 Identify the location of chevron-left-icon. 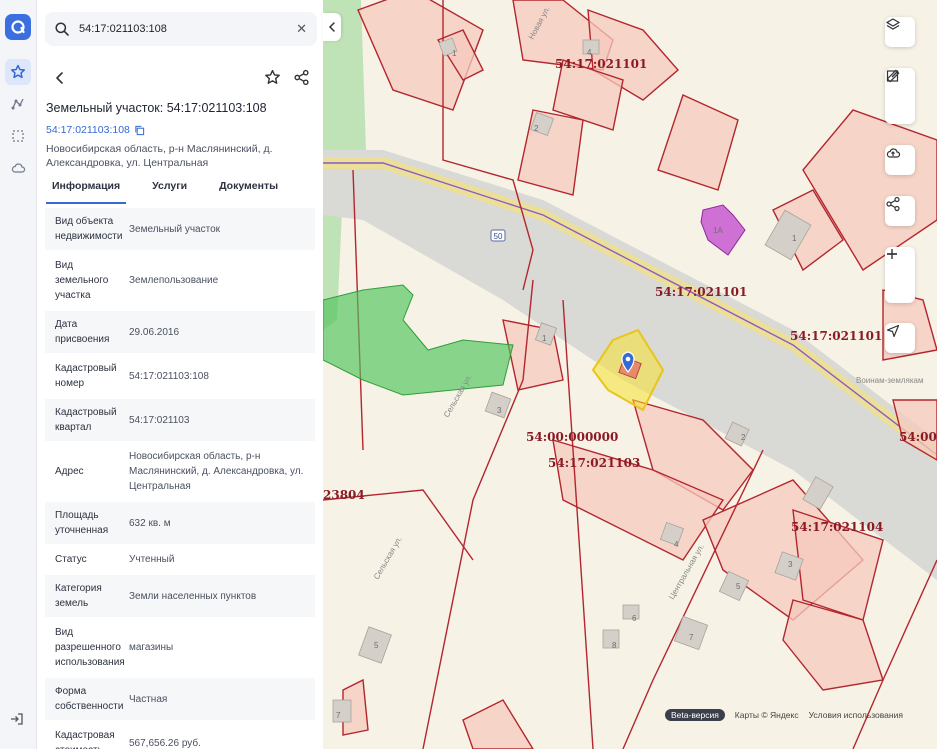
(331, 27).